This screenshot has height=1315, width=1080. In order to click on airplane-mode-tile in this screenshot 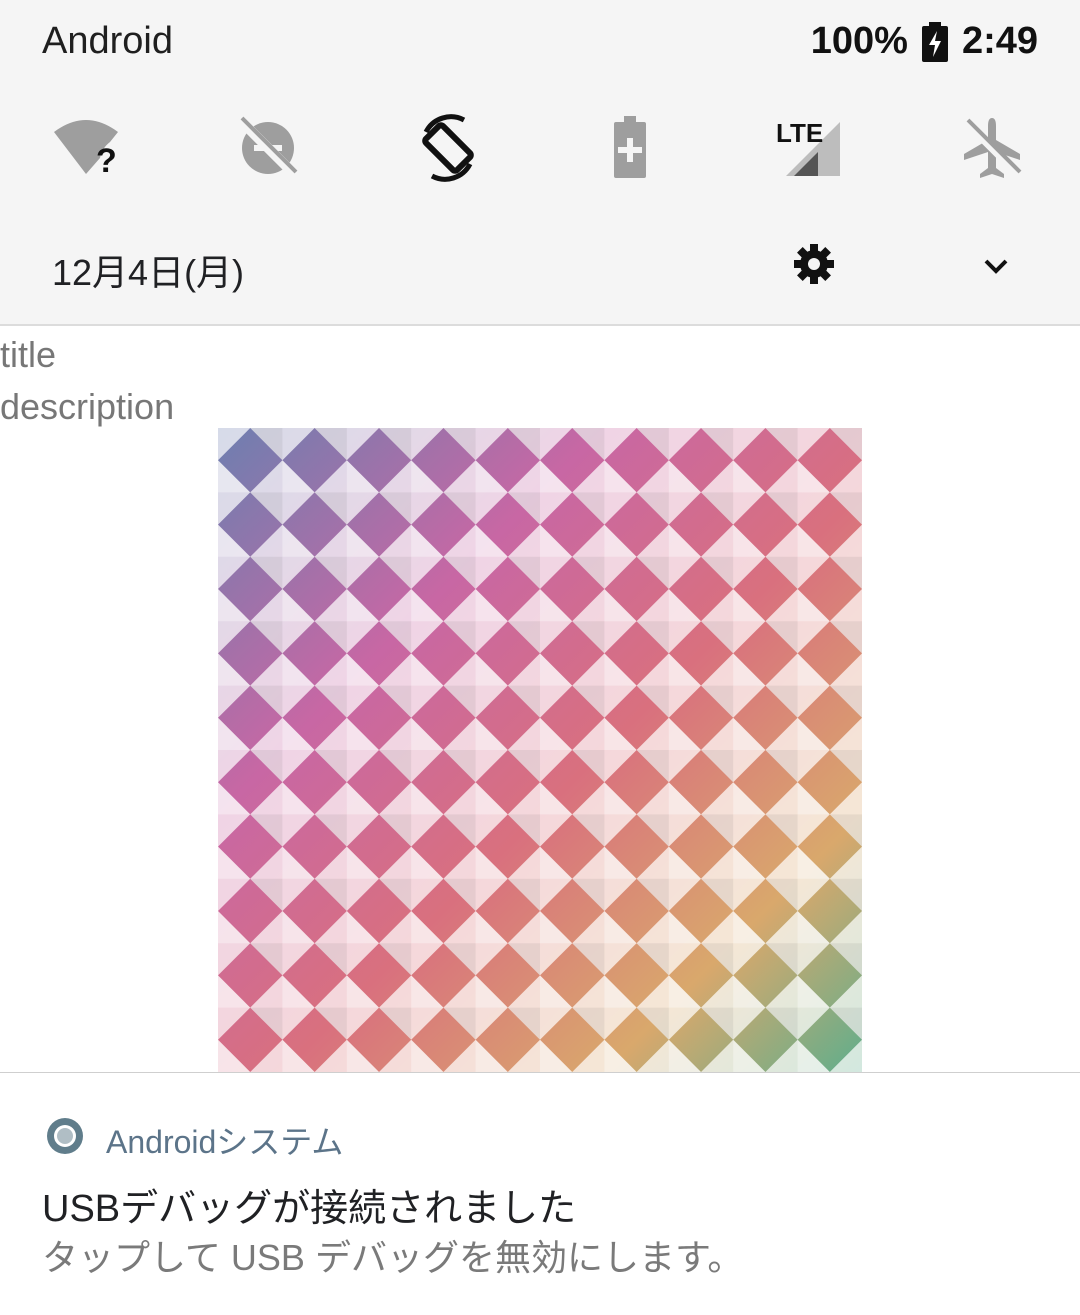, I will do `click(992, 148)`.